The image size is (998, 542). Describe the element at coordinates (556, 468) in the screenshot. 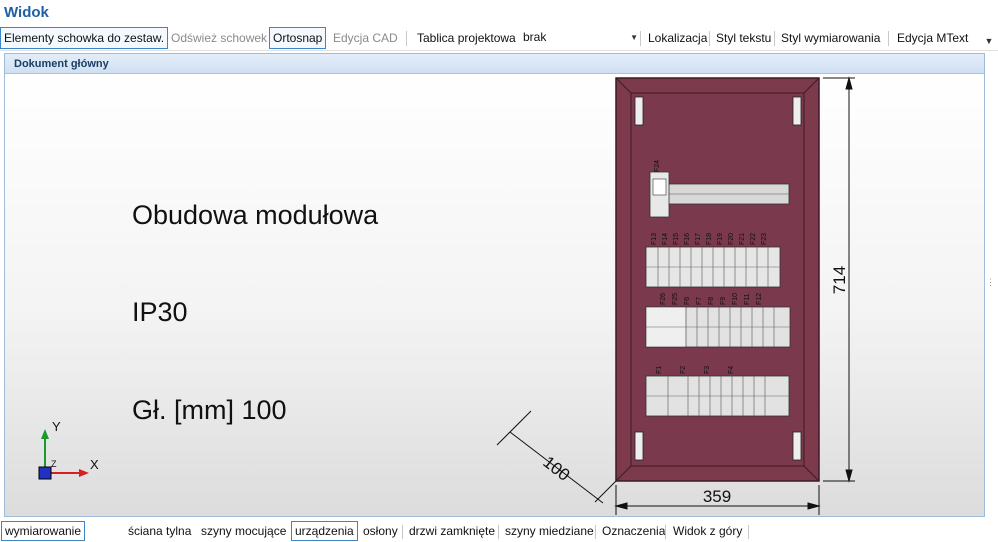

I see `depth-dimension-label: 100` at that location.